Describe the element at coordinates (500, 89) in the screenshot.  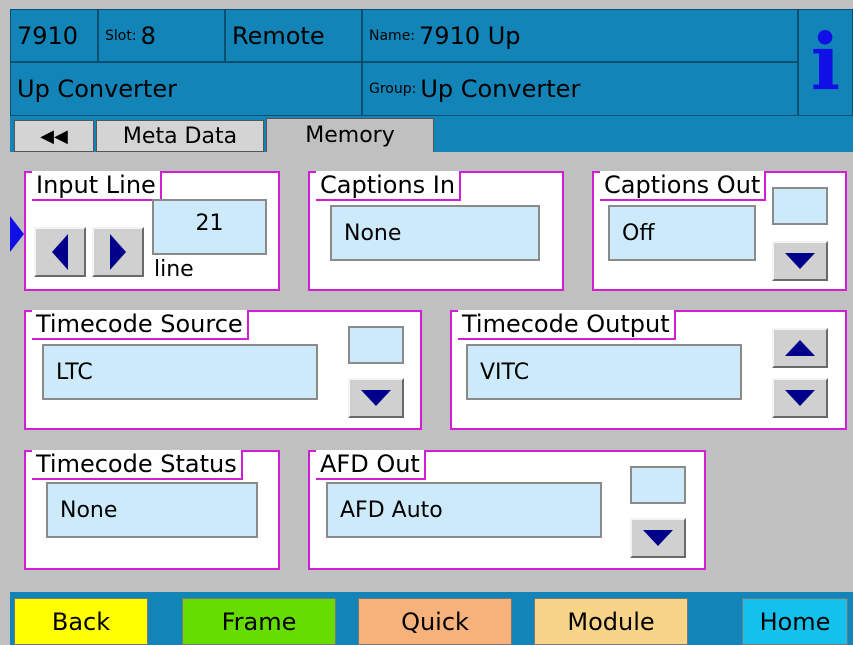
I see `group-value: Up Converter` at that location.